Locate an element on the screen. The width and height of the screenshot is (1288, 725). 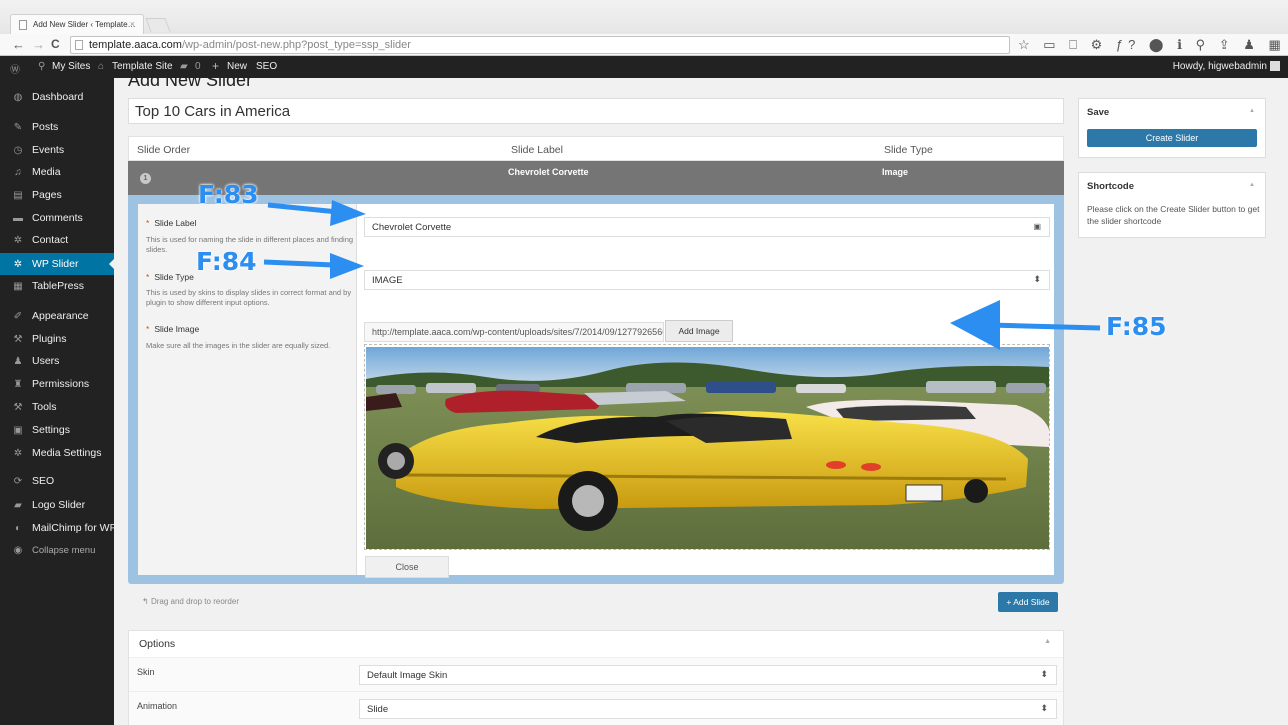
avatar is located at coordinates (1275, 66).